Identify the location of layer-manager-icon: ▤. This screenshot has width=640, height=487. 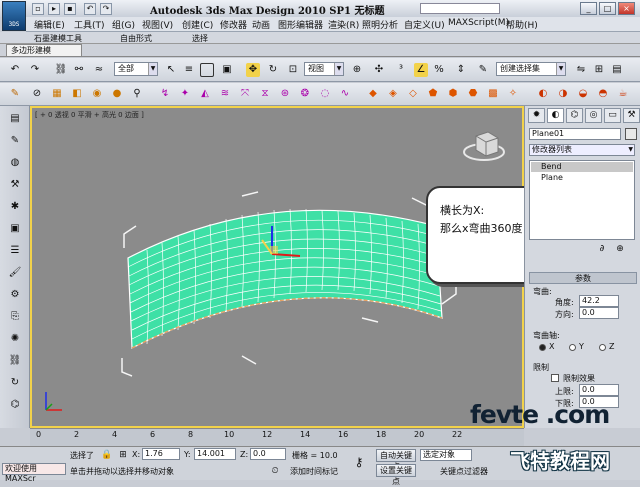
(617, 70).